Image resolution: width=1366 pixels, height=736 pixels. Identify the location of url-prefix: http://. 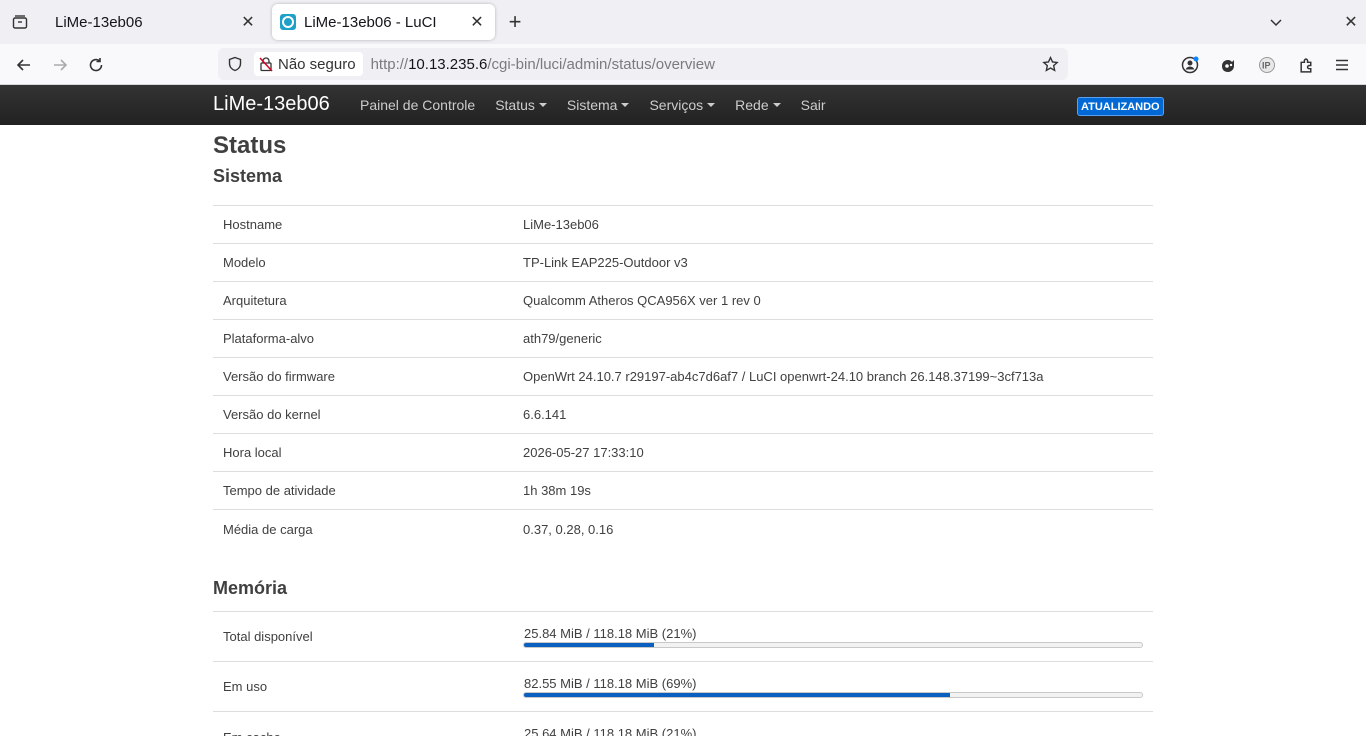
(389, 64).